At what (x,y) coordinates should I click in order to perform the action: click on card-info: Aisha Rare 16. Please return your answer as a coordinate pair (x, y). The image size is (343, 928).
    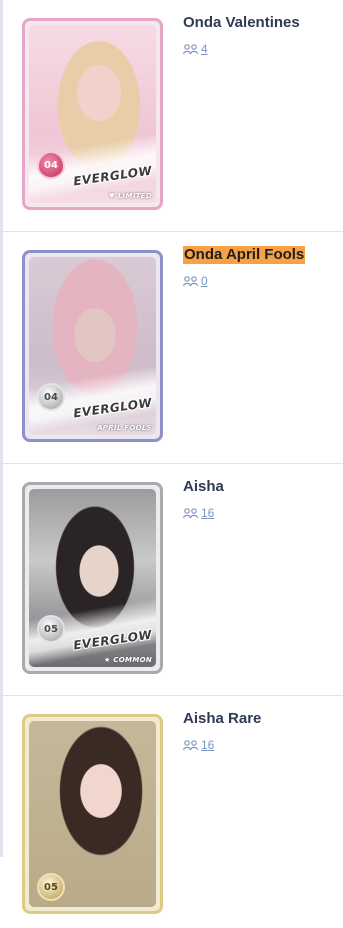
    Looking at the image, I should click on (222, 731).